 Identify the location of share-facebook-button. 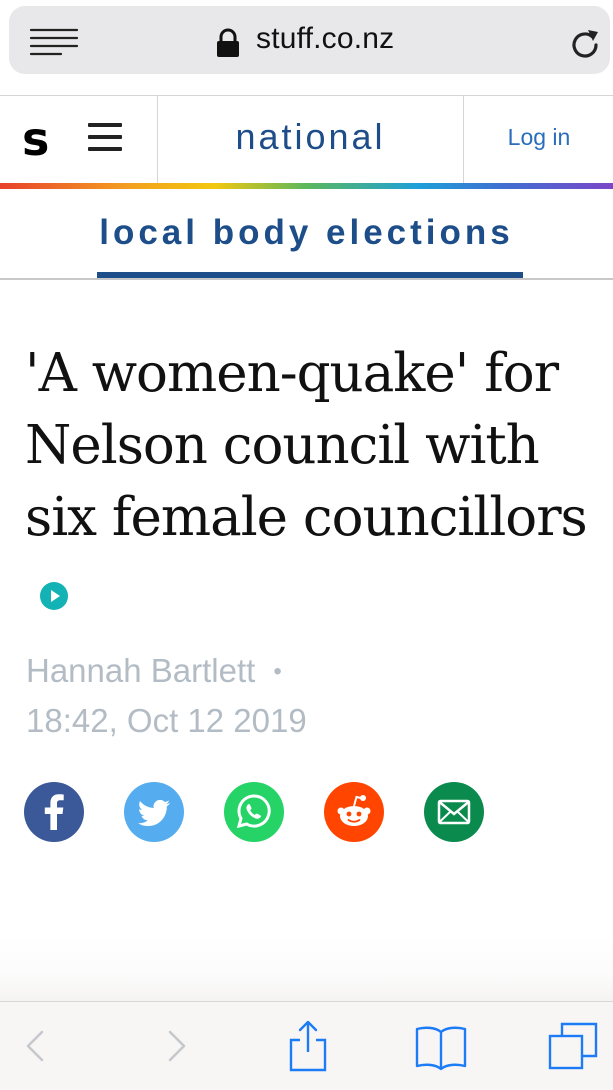
(54, 812).